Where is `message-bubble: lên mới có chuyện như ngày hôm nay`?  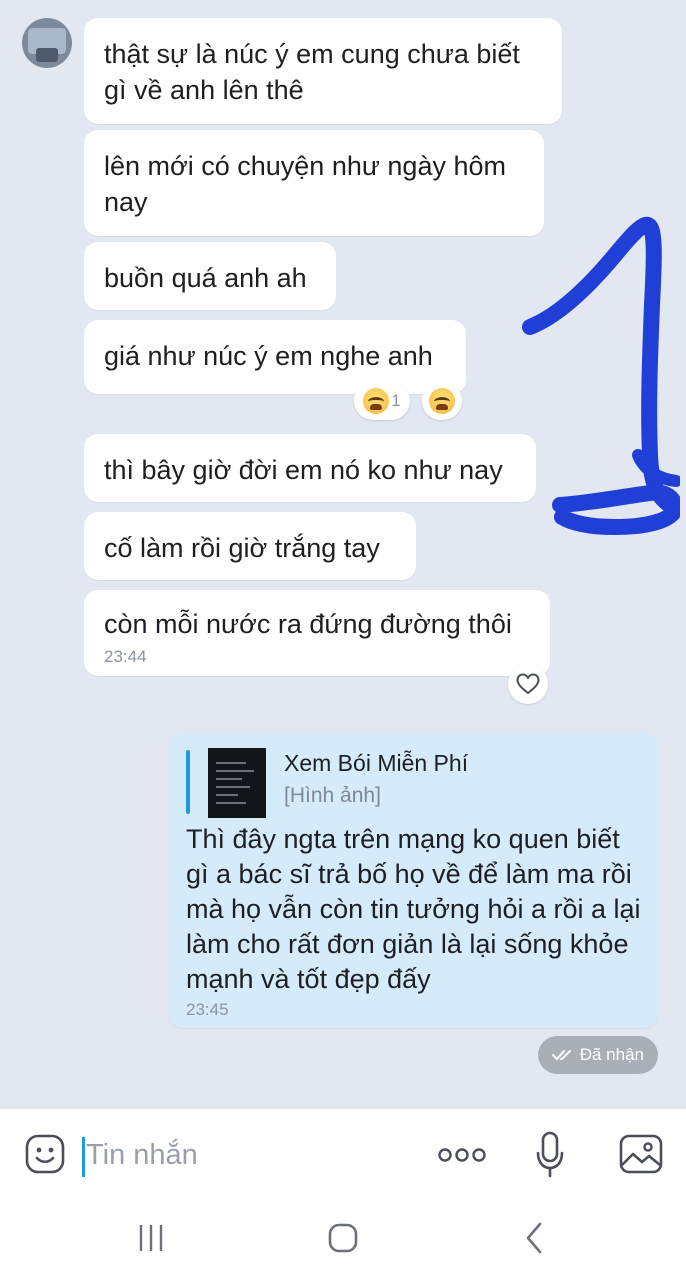
message-bubble: lên mới có chuyện như ngày hôm nay is located at coordinates (314, 183).